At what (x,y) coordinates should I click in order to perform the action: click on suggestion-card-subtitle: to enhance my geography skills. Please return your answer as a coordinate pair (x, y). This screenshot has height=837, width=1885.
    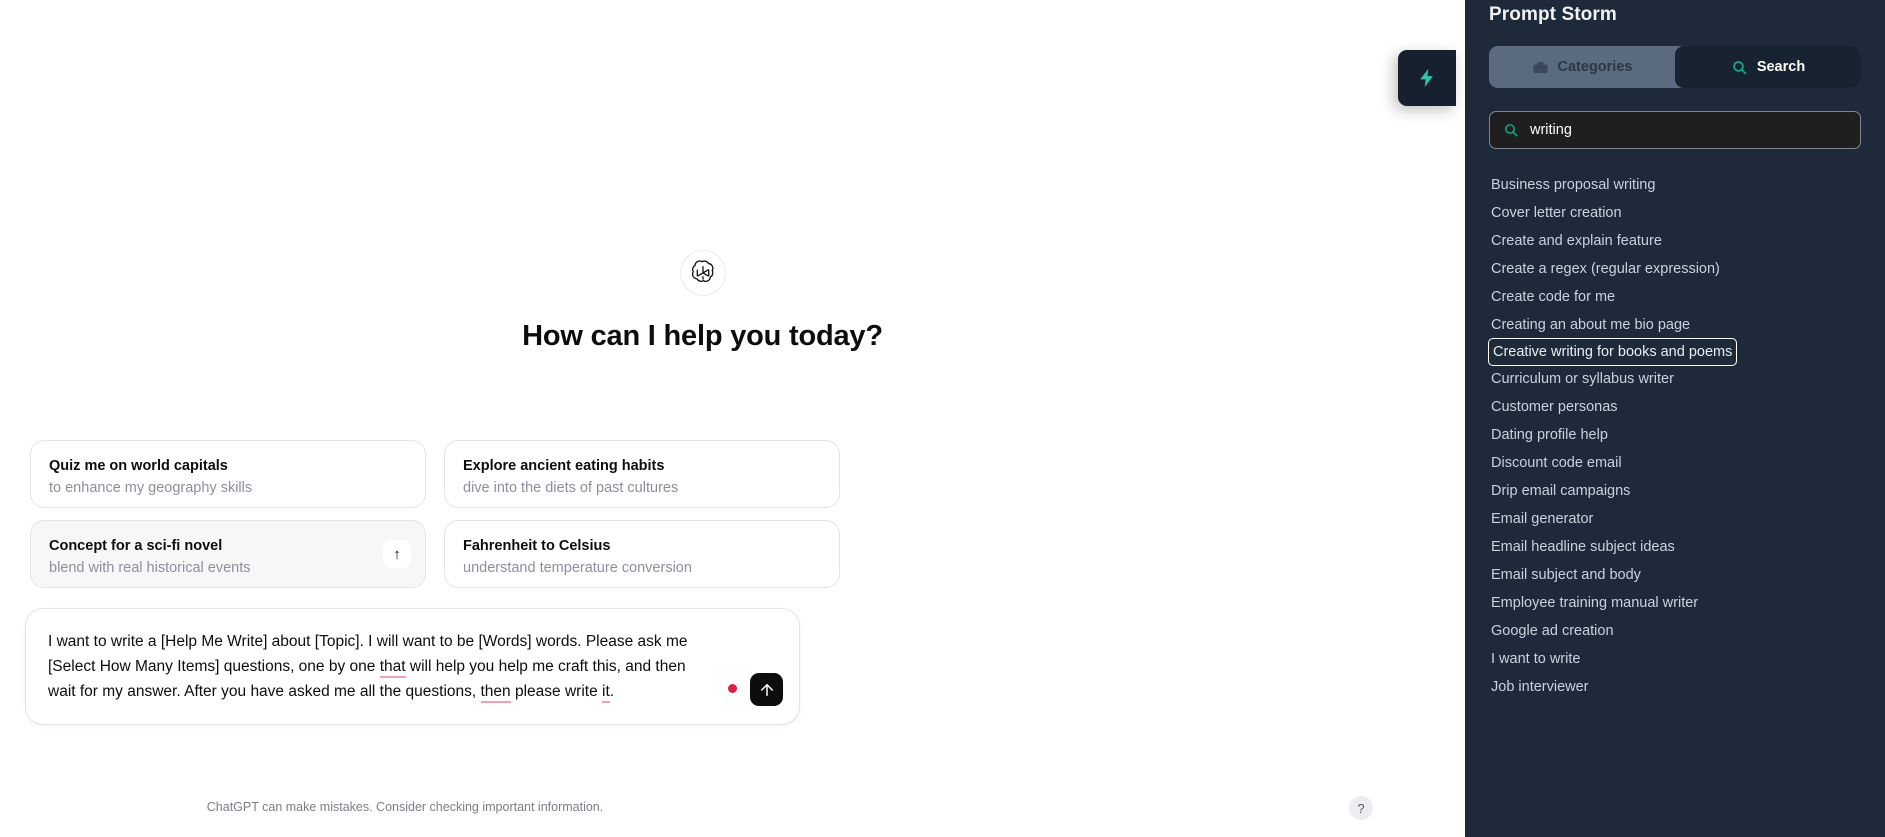
    Looking at the image, I should click on (151, 488).